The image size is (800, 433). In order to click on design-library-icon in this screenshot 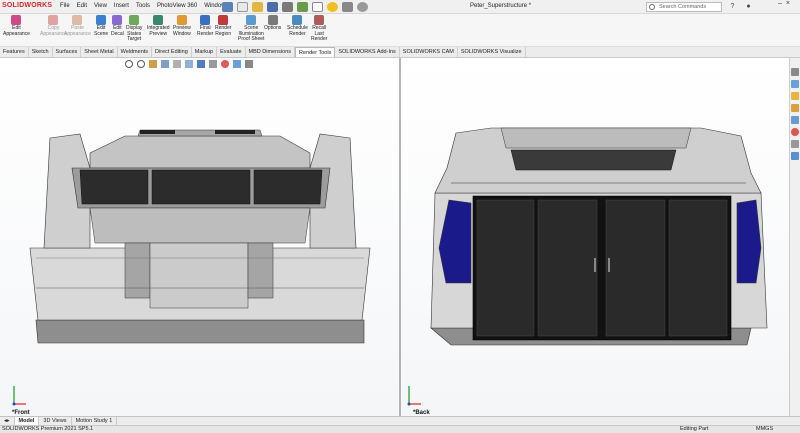, I will do `click(795, 96)`.